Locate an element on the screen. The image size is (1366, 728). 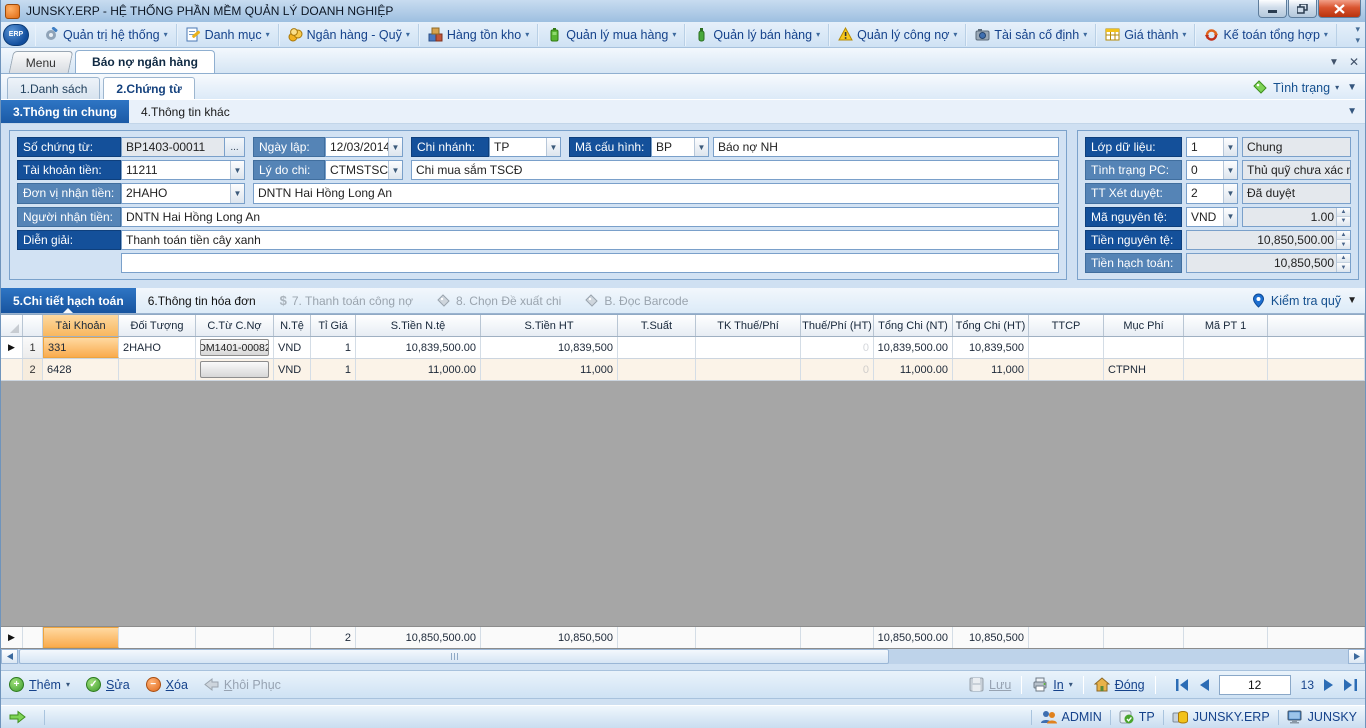
don-vi-nhan-tien-combo: 2HAHO ▼ is located at coordinates (183, 193).